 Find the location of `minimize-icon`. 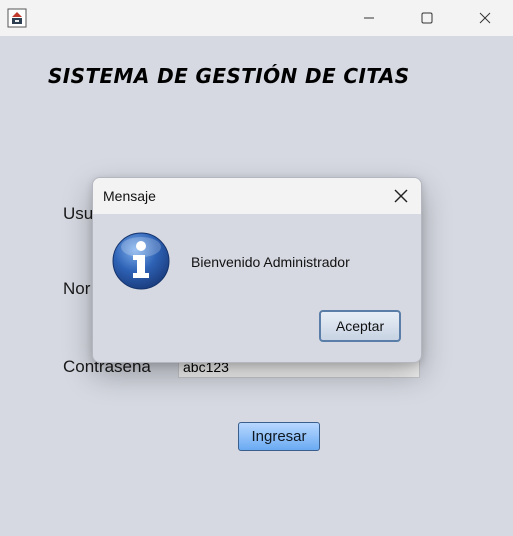

minimize-icon is located at coordinates (369, 18).